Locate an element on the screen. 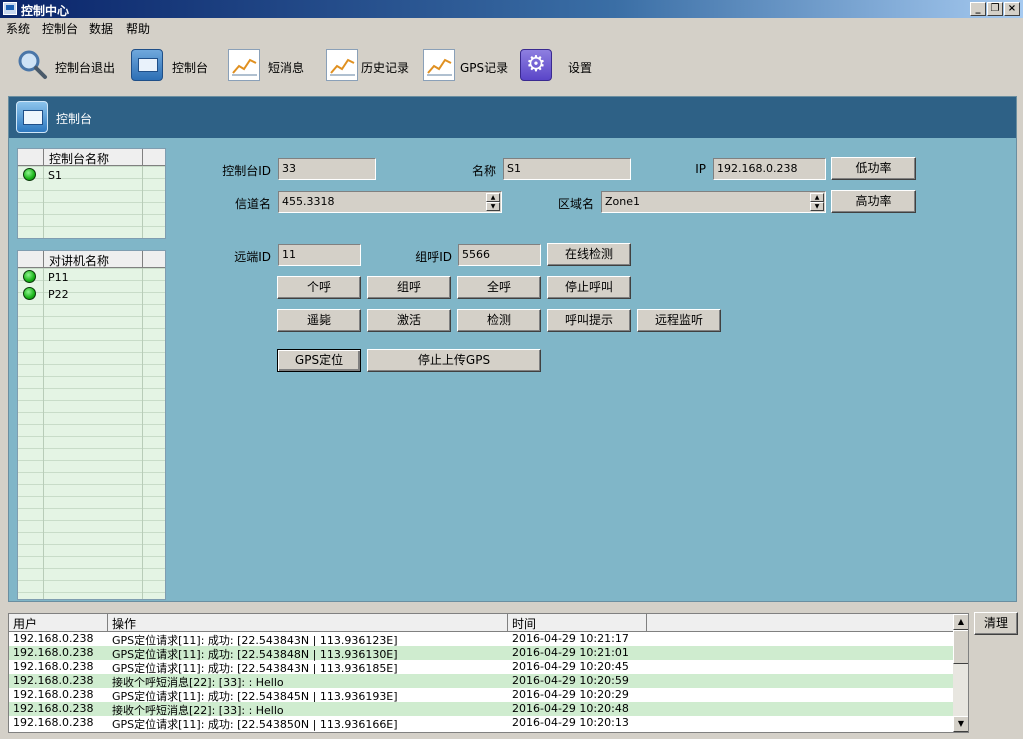 Image resolution: width=1023 pixels, height=739 pixels. console-list-header-label: 控制台名称 is located at coordinates (79, 159).